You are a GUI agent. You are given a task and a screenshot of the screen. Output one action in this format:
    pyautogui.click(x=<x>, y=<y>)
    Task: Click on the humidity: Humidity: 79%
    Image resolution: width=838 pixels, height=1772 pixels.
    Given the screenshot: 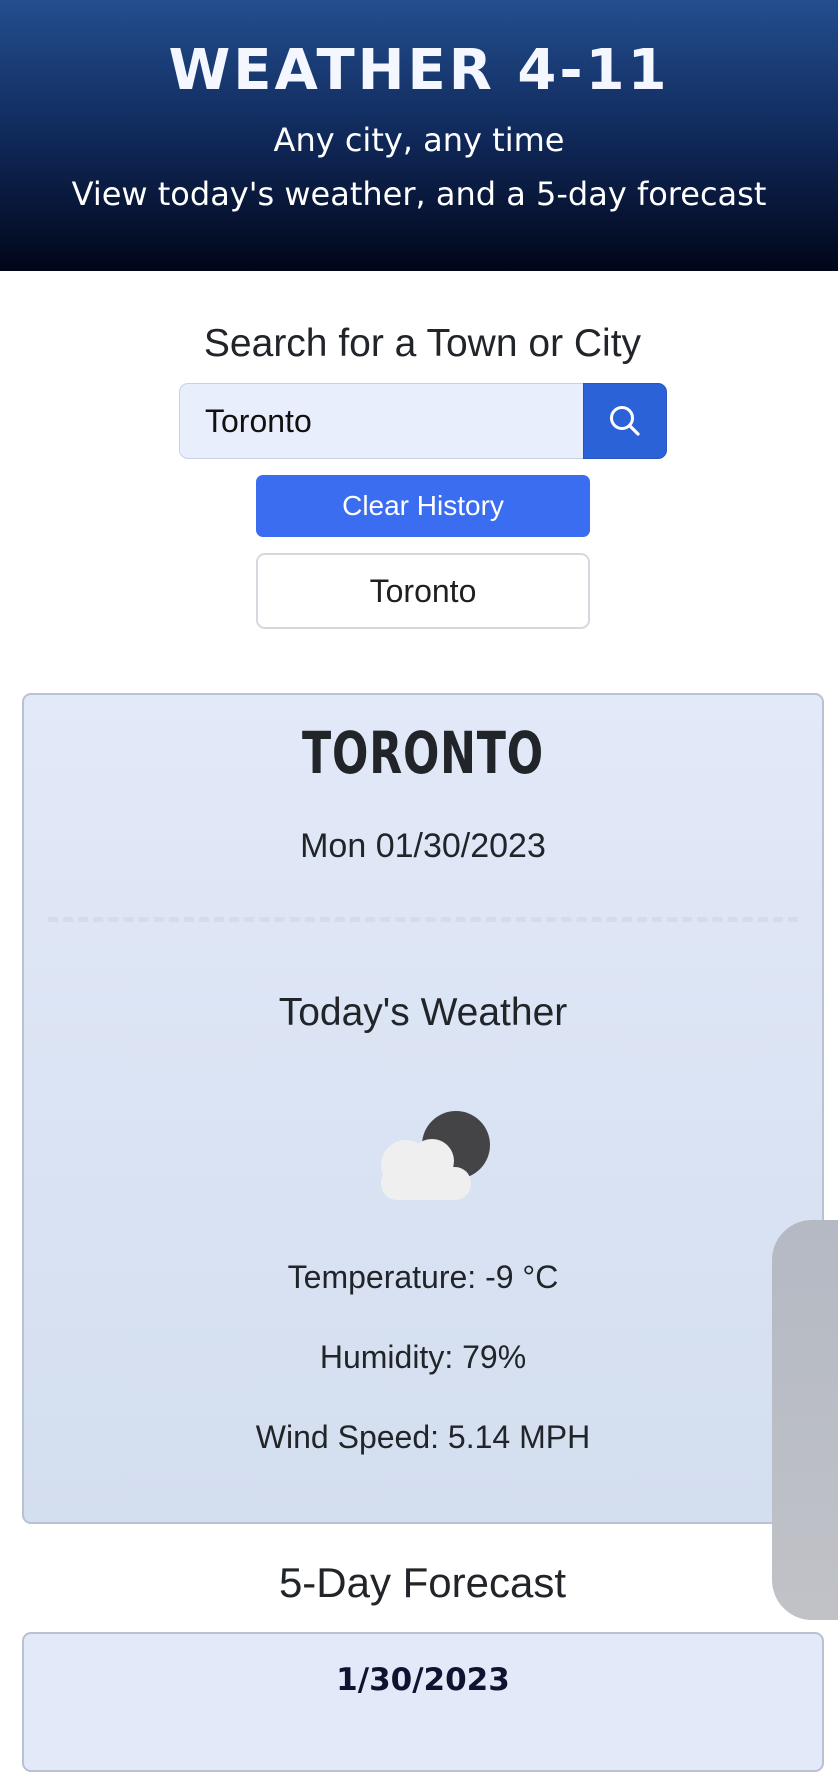 What is the action you would take?
    pyautogui.click(x=423, y=1357)
    